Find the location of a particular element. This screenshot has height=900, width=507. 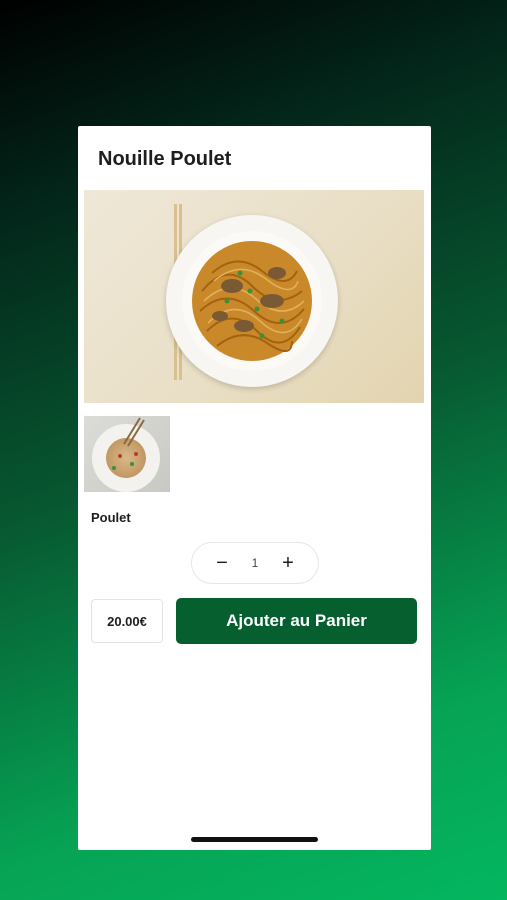

noodles-illustration is located at coordinates (252, 301).